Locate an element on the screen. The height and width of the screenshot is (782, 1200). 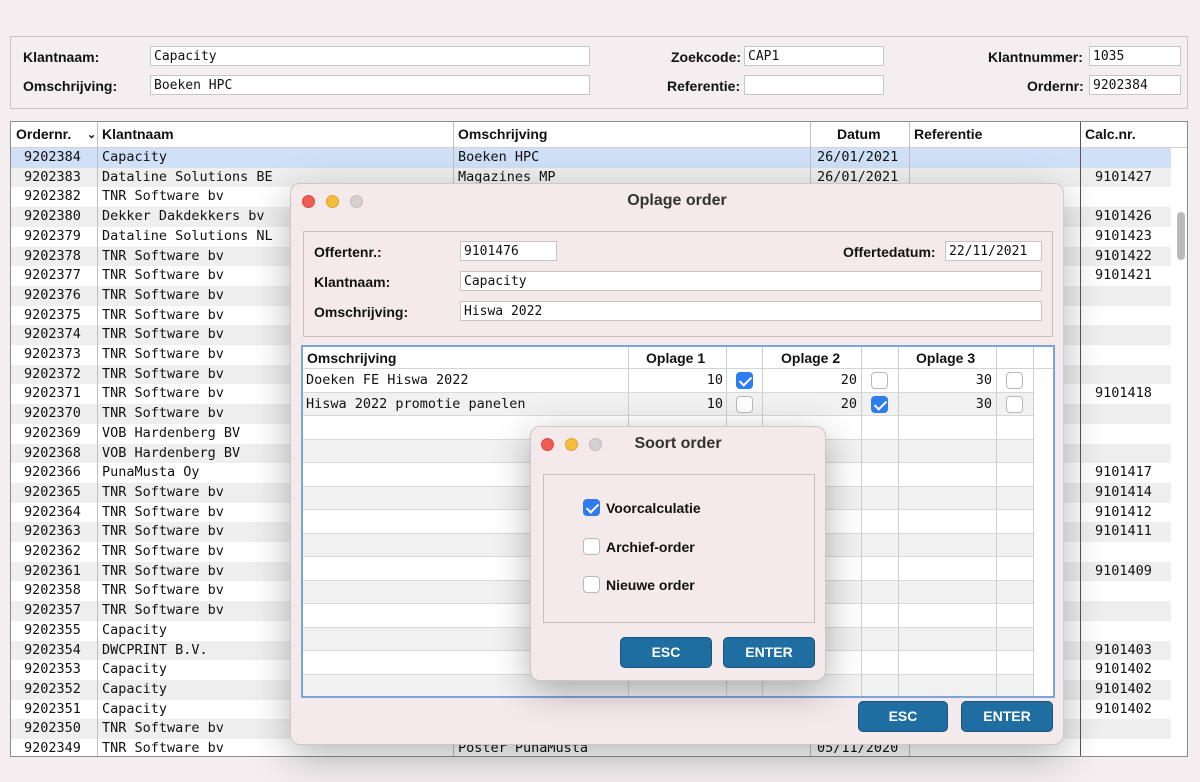
table-cell: DWCPRINT B.V. is located at coordinates (155, 649).